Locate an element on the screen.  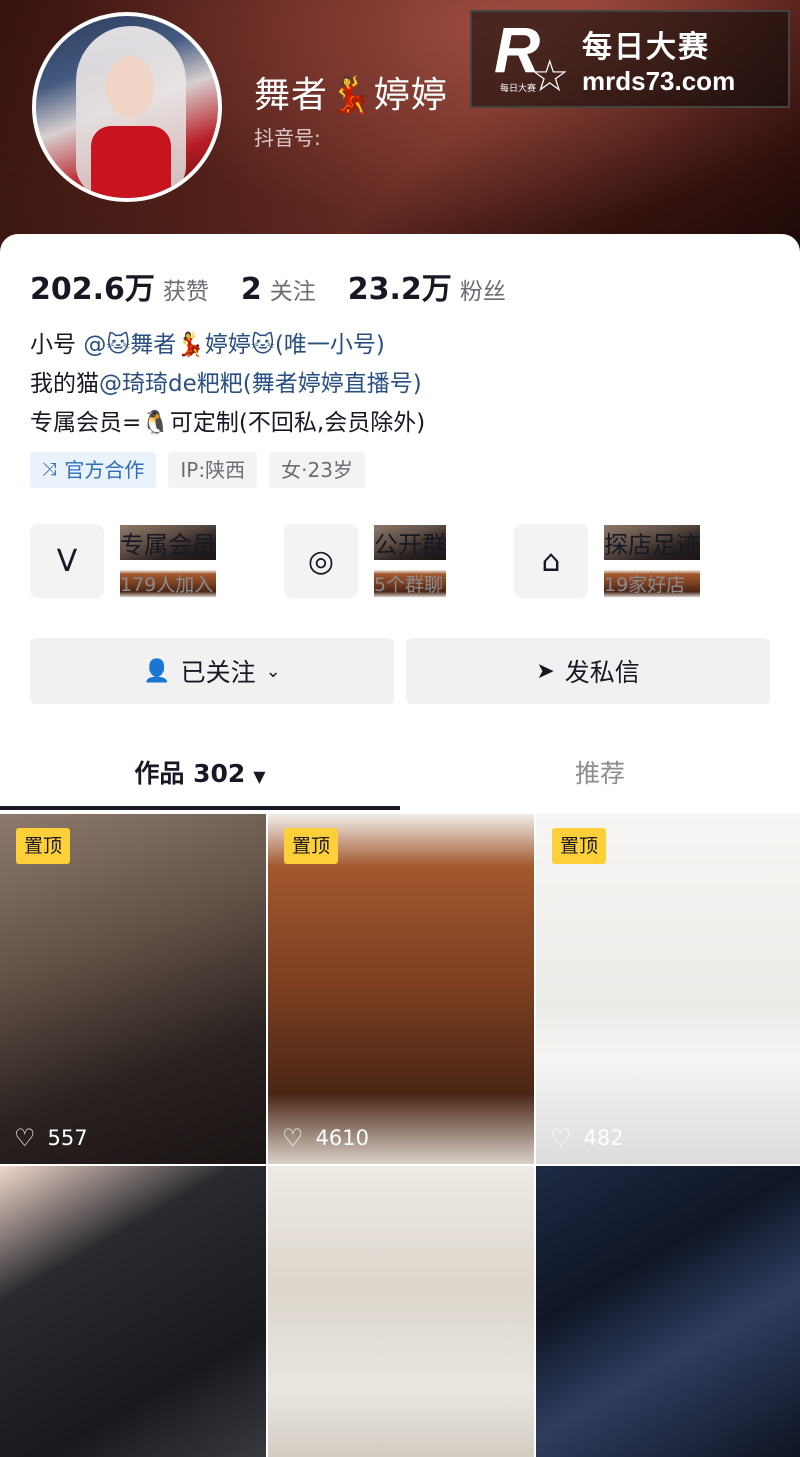
bio-mention-link: @🐱舞者💃婷婷🐱 is located at coordinates (179, 345).